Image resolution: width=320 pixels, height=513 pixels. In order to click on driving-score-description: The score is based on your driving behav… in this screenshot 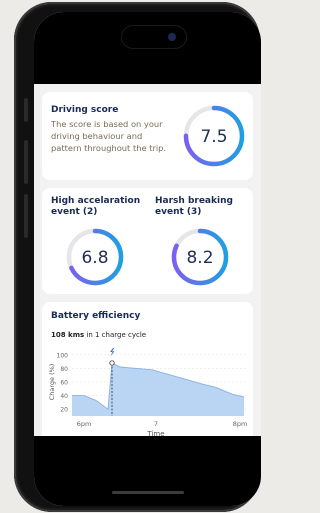, I will do `click(109, 136)`.